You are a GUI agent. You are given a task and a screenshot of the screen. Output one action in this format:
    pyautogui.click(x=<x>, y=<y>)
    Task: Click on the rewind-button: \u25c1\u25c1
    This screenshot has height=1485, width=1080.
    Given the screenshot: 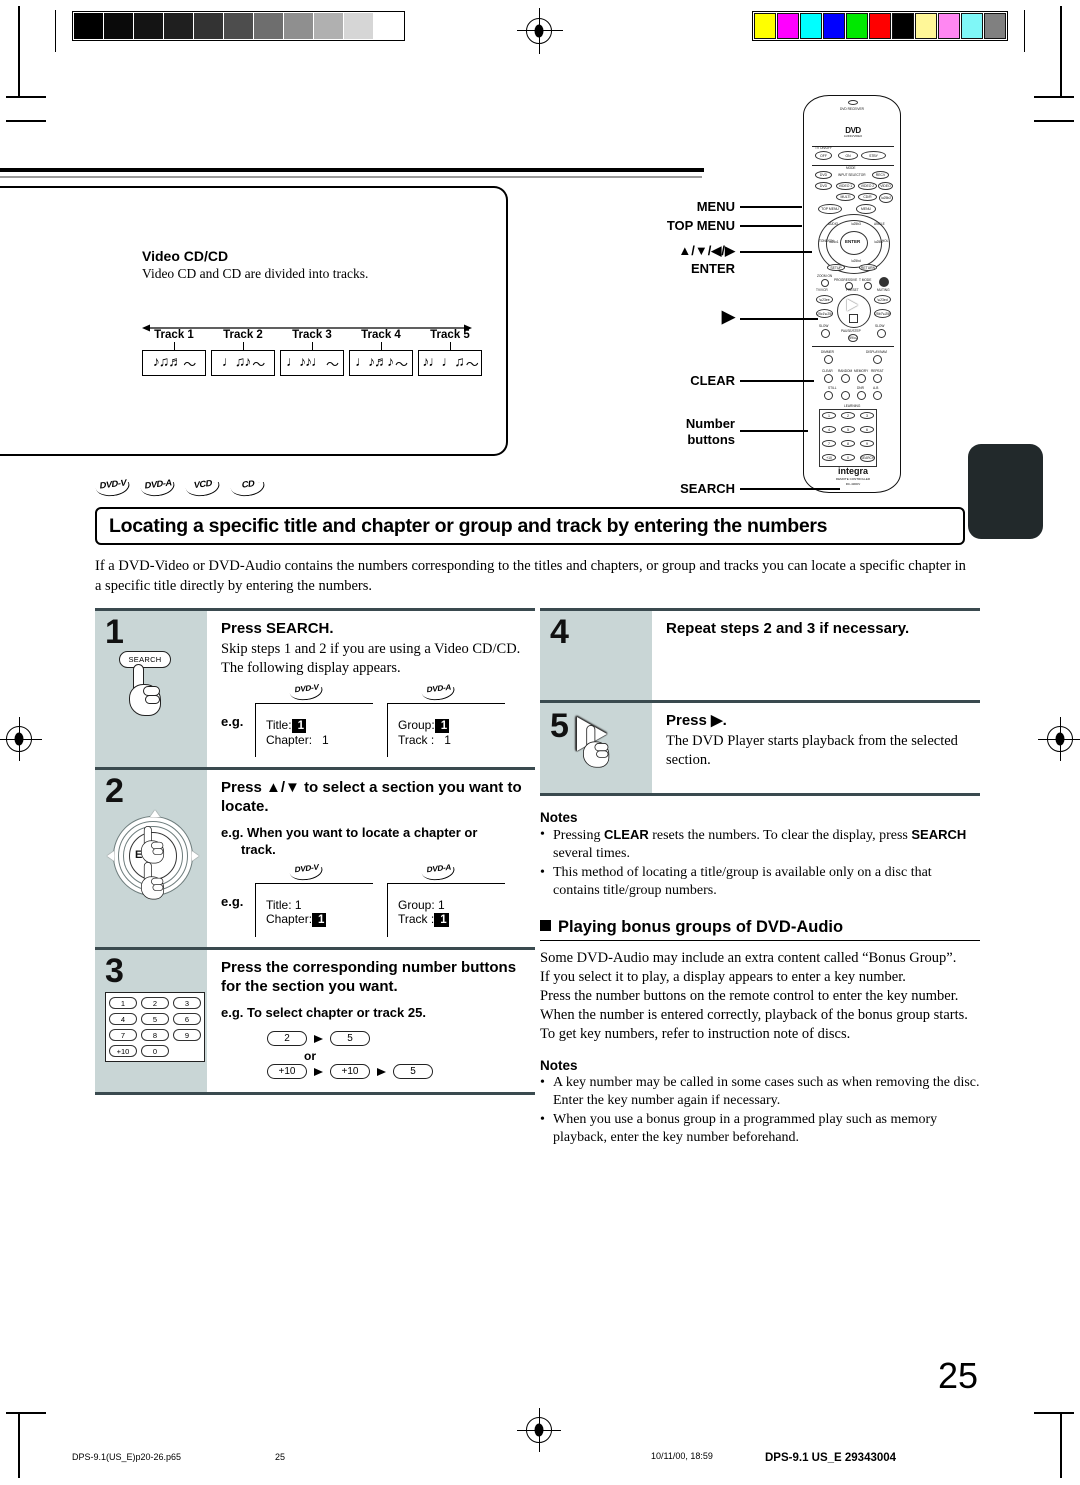 What is the action you would take?
    pyautogui.click(x=824, y=313)
    